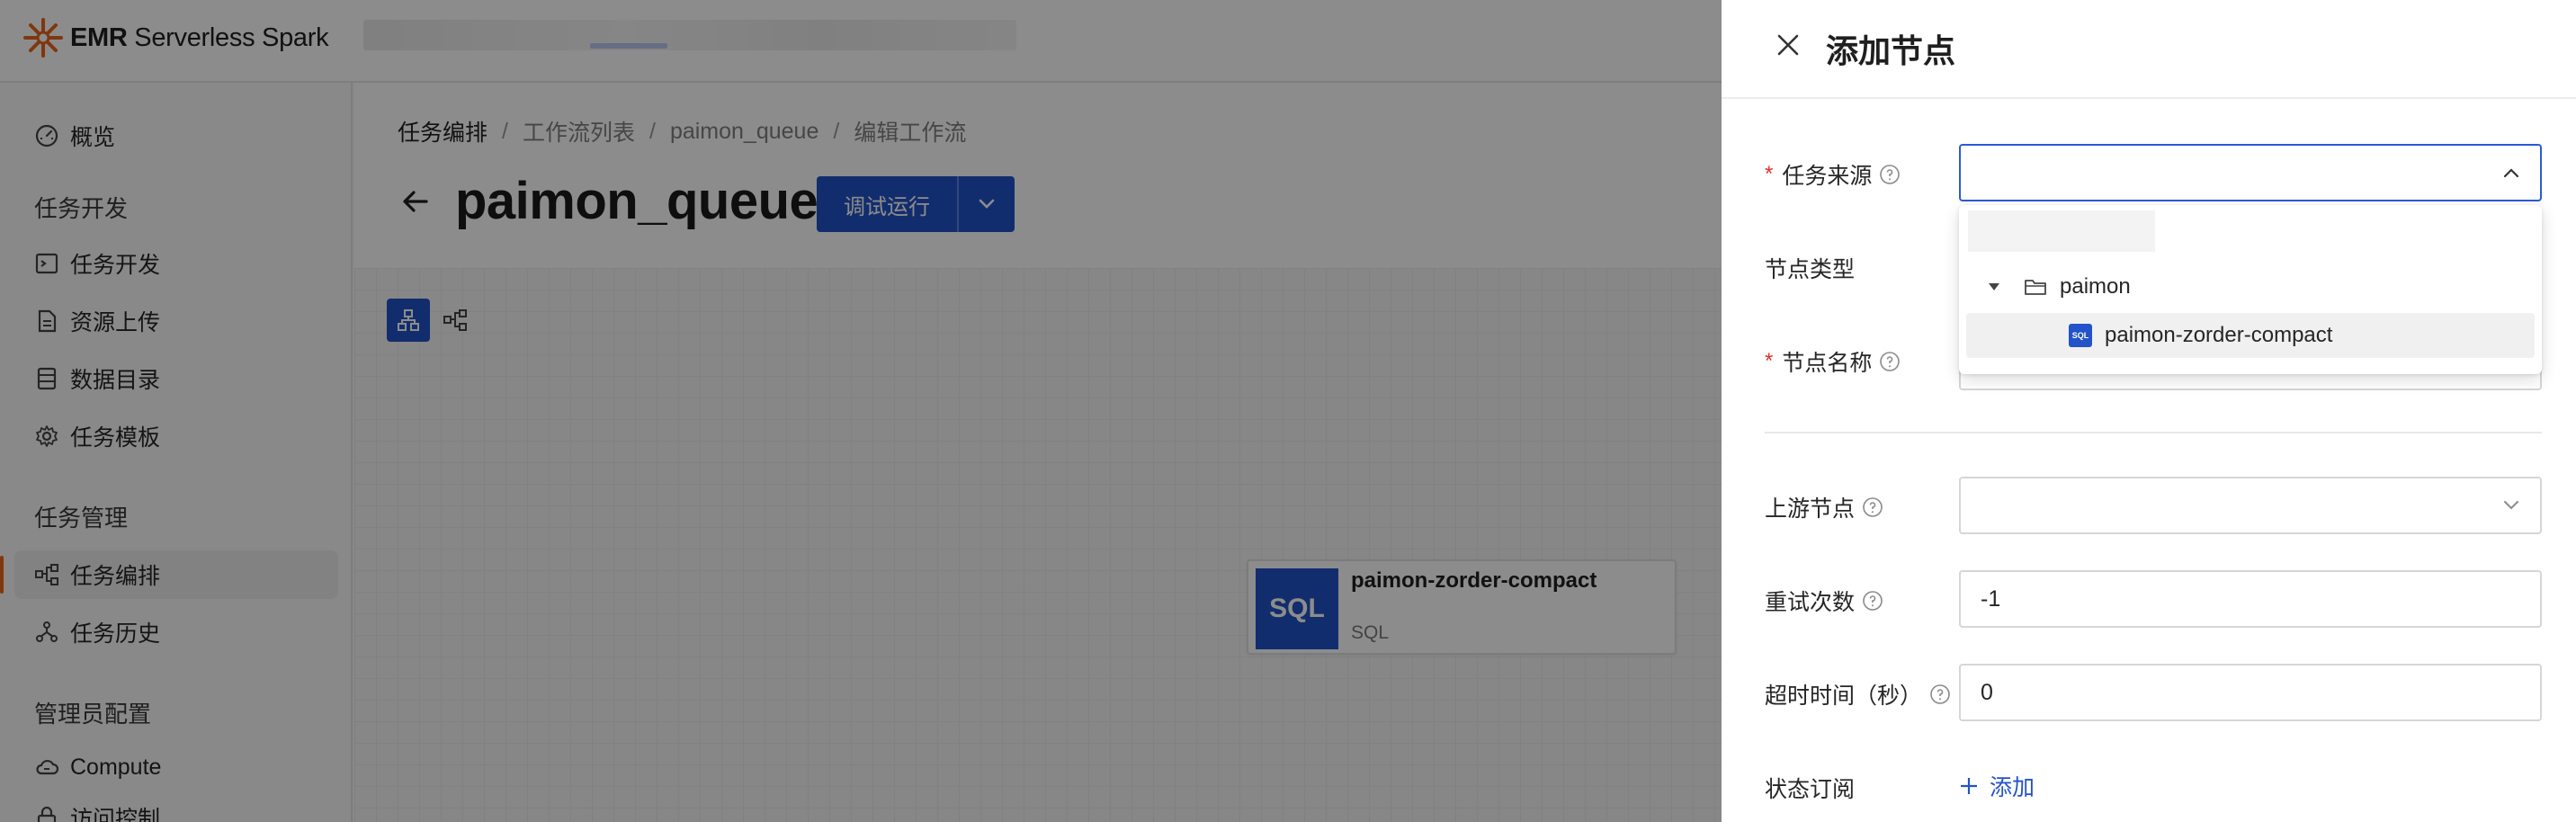  Describe the element at coordinates (2250, 599) in the screenshot. I see `retry-count-input: -1` at that location.